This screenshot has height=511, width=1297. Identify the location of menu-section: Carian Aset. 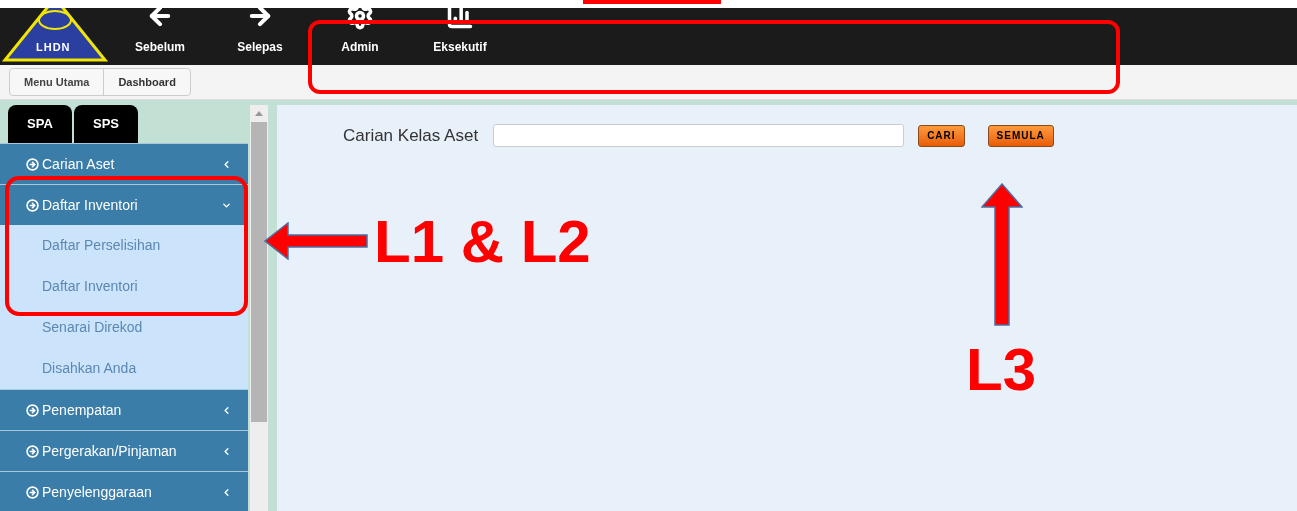
(124, 163).